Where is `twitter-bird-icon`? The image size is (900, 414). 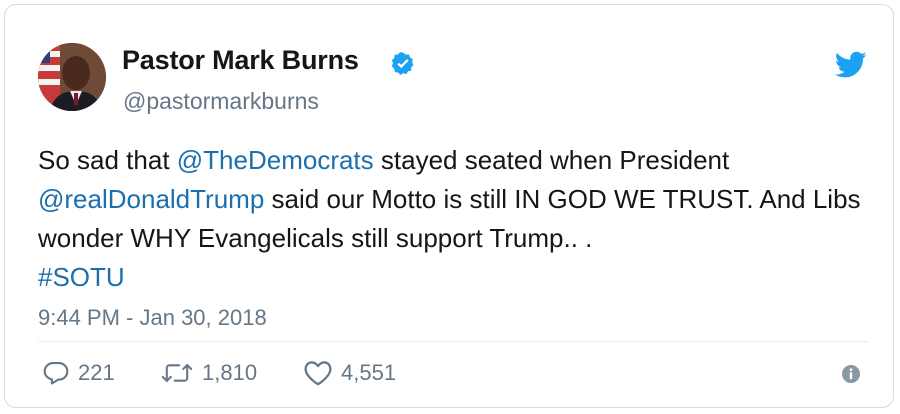 twitter-bird-icon is located at coordinates (851, 65).